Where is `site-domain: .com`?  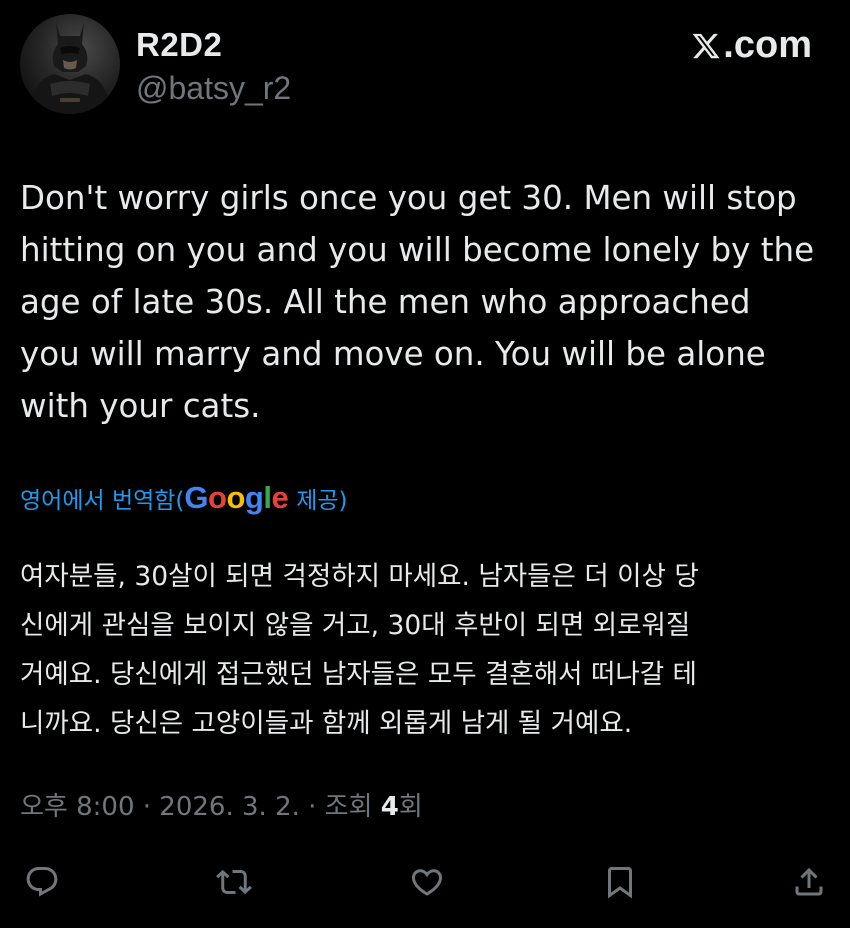
site-domain: .com is located at coordinates (767, 45).